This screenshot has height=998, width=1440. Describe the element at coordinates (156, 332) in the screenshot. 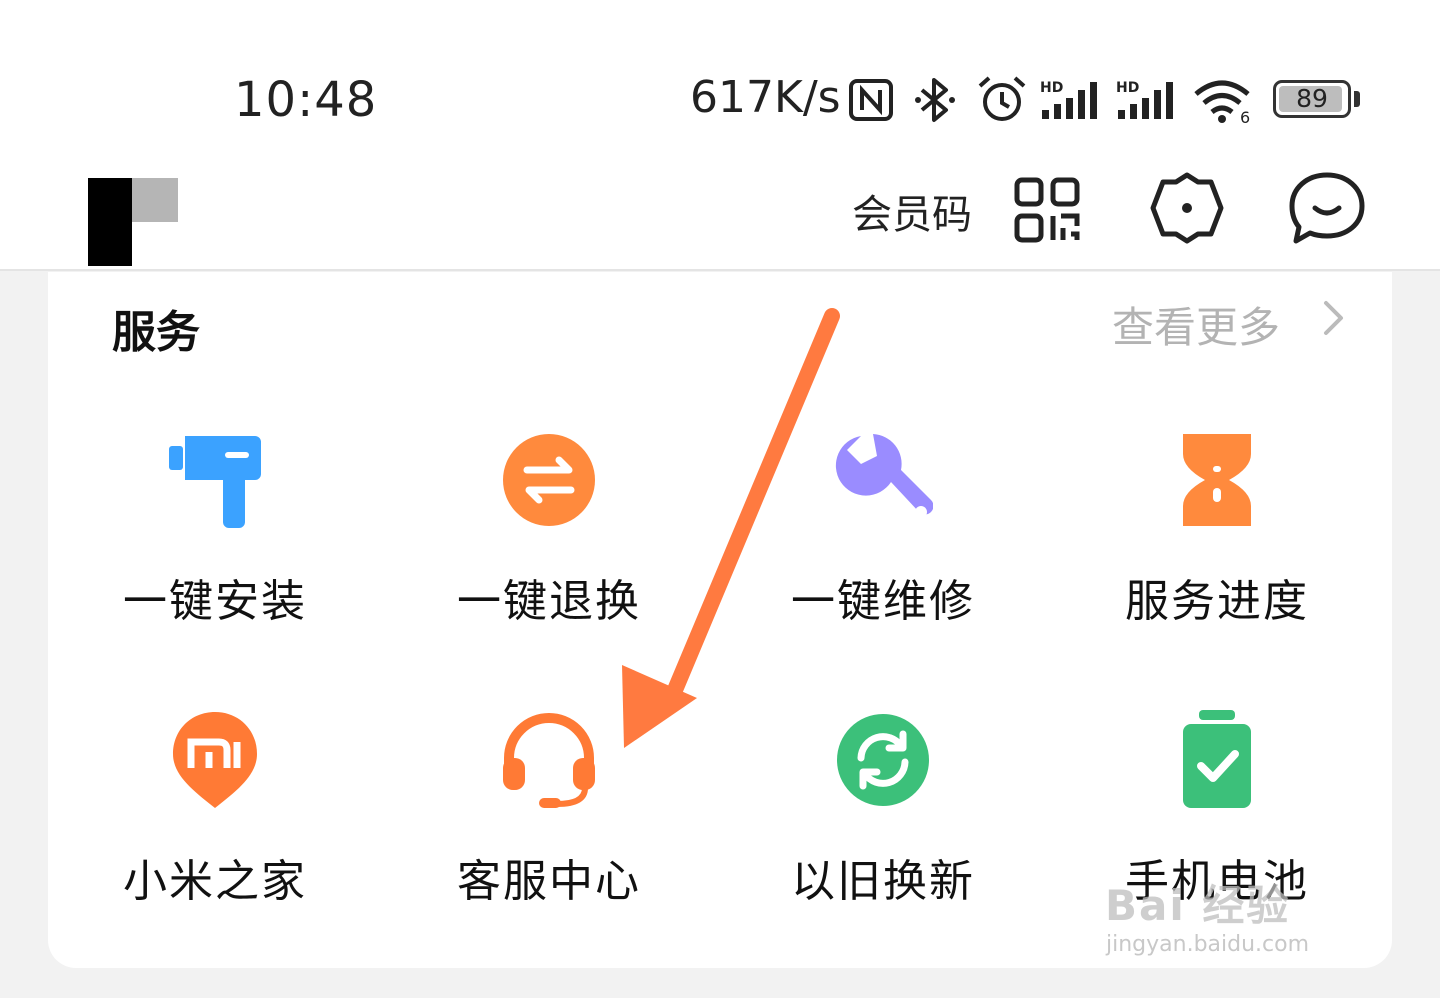

I see `services-title: 服务` at that location.